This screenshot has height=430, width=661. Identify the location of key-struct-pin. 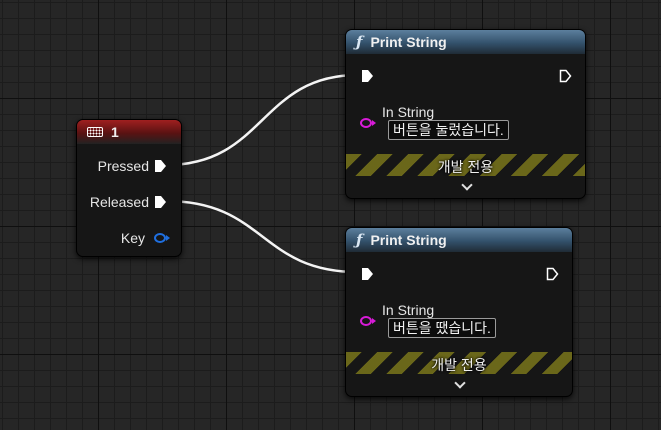
(160, 238).